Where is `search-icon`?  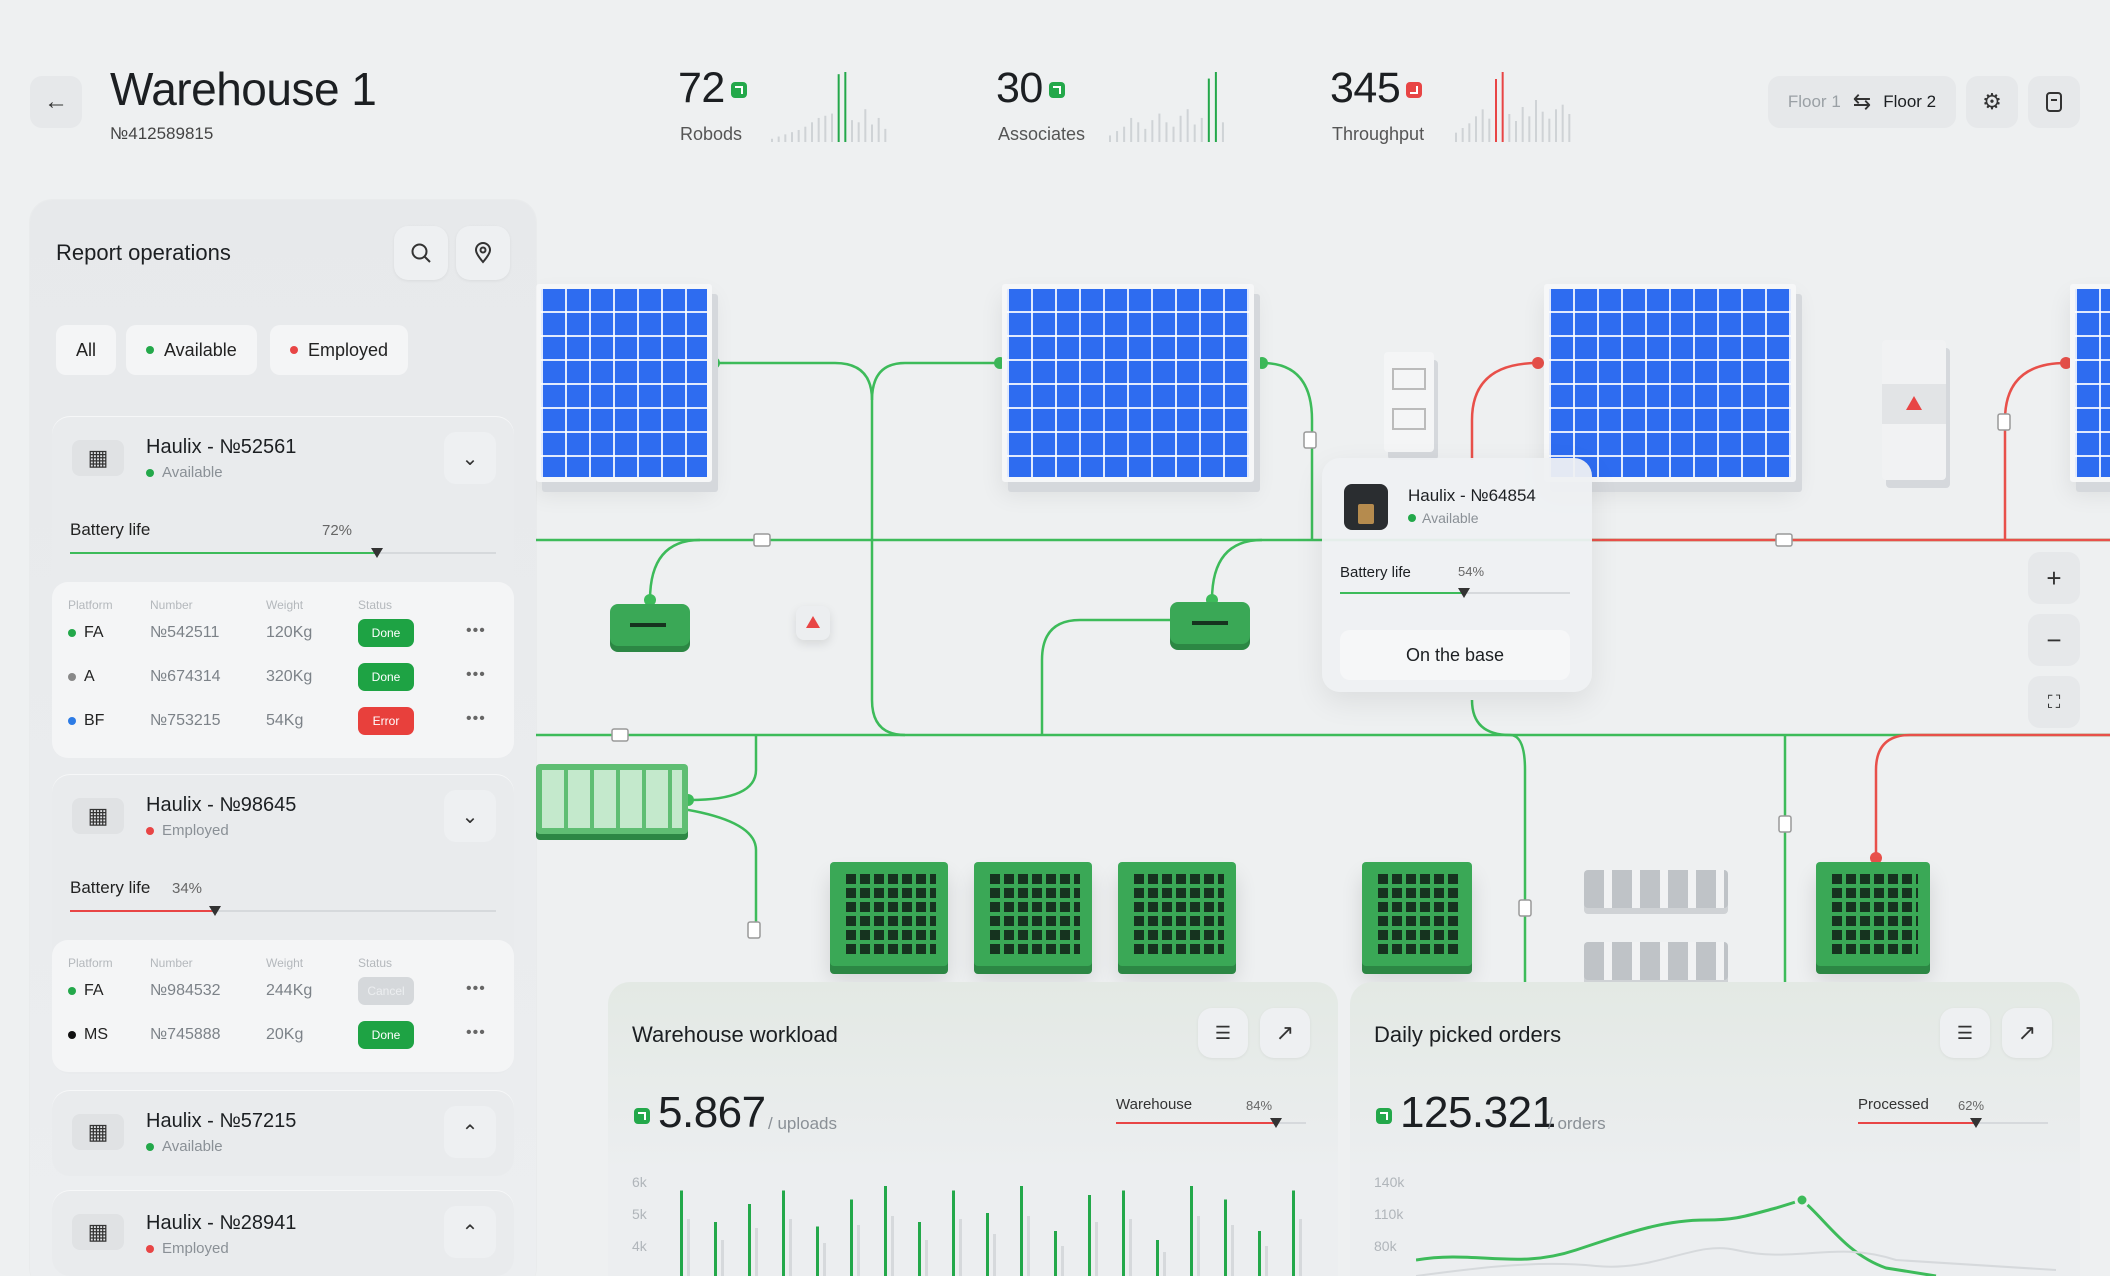 search-icon is located at coordinates (421, 253).